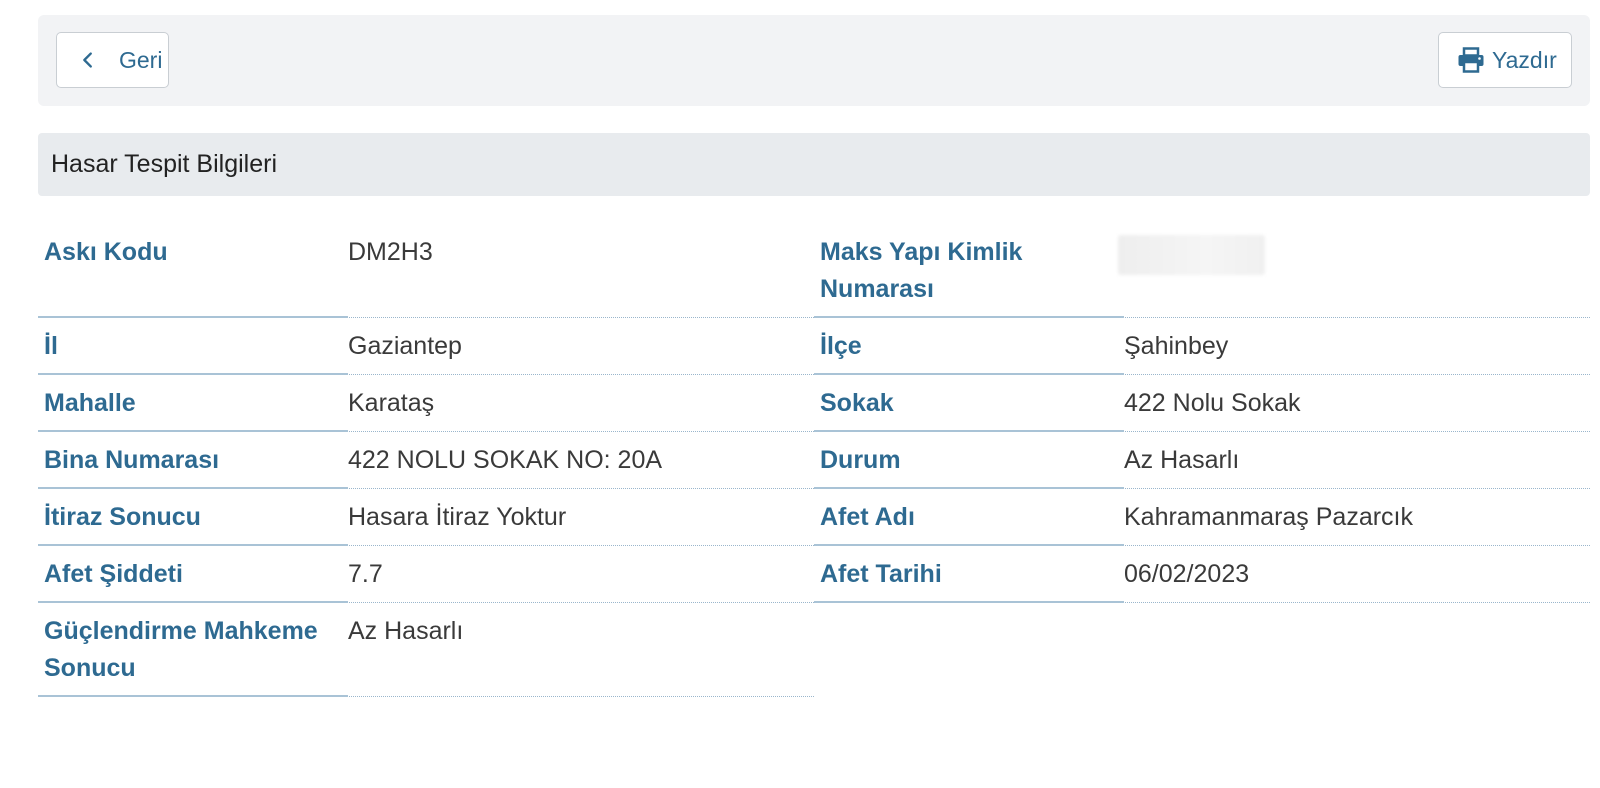  Describe the element at coordinates (969, 351) in the screenshot. I see `field-label: İlçe` at that location.